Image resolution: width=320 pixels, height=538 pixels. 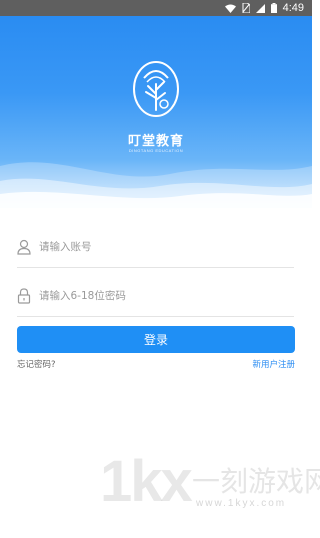 What do you see at coordinates (256, 481) in the screenshot?
I see `watermark-site-name: 一刻游戏网` at bounding box center [256, 481].